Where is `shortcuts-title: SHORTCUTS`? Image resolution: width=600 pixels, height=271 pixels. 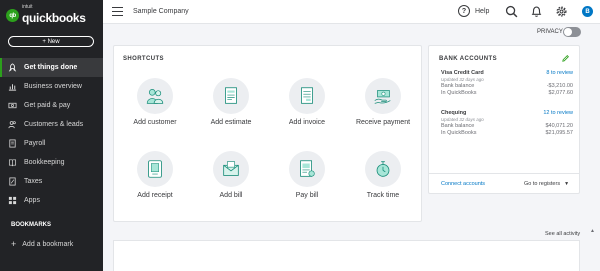 shortcuts-title: SHORTCUTS is located at coordinates (143, 59).